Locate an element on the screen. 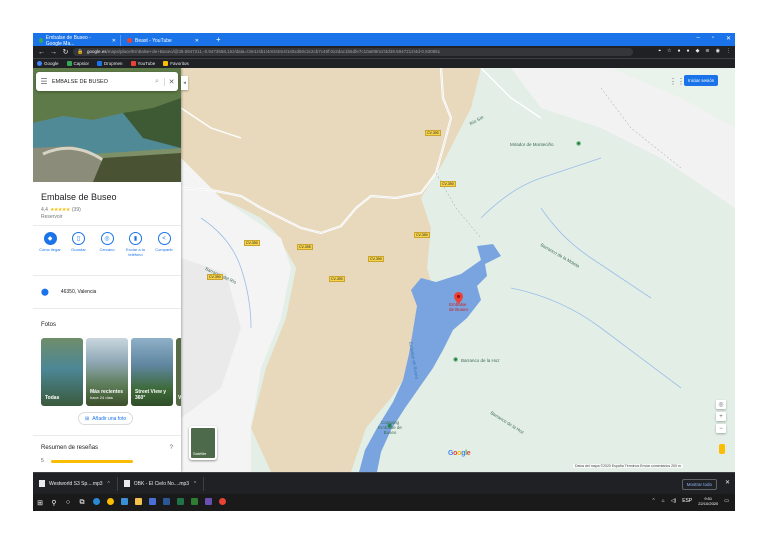  extension-icon: ◆ is located at coordinates (698, 51).